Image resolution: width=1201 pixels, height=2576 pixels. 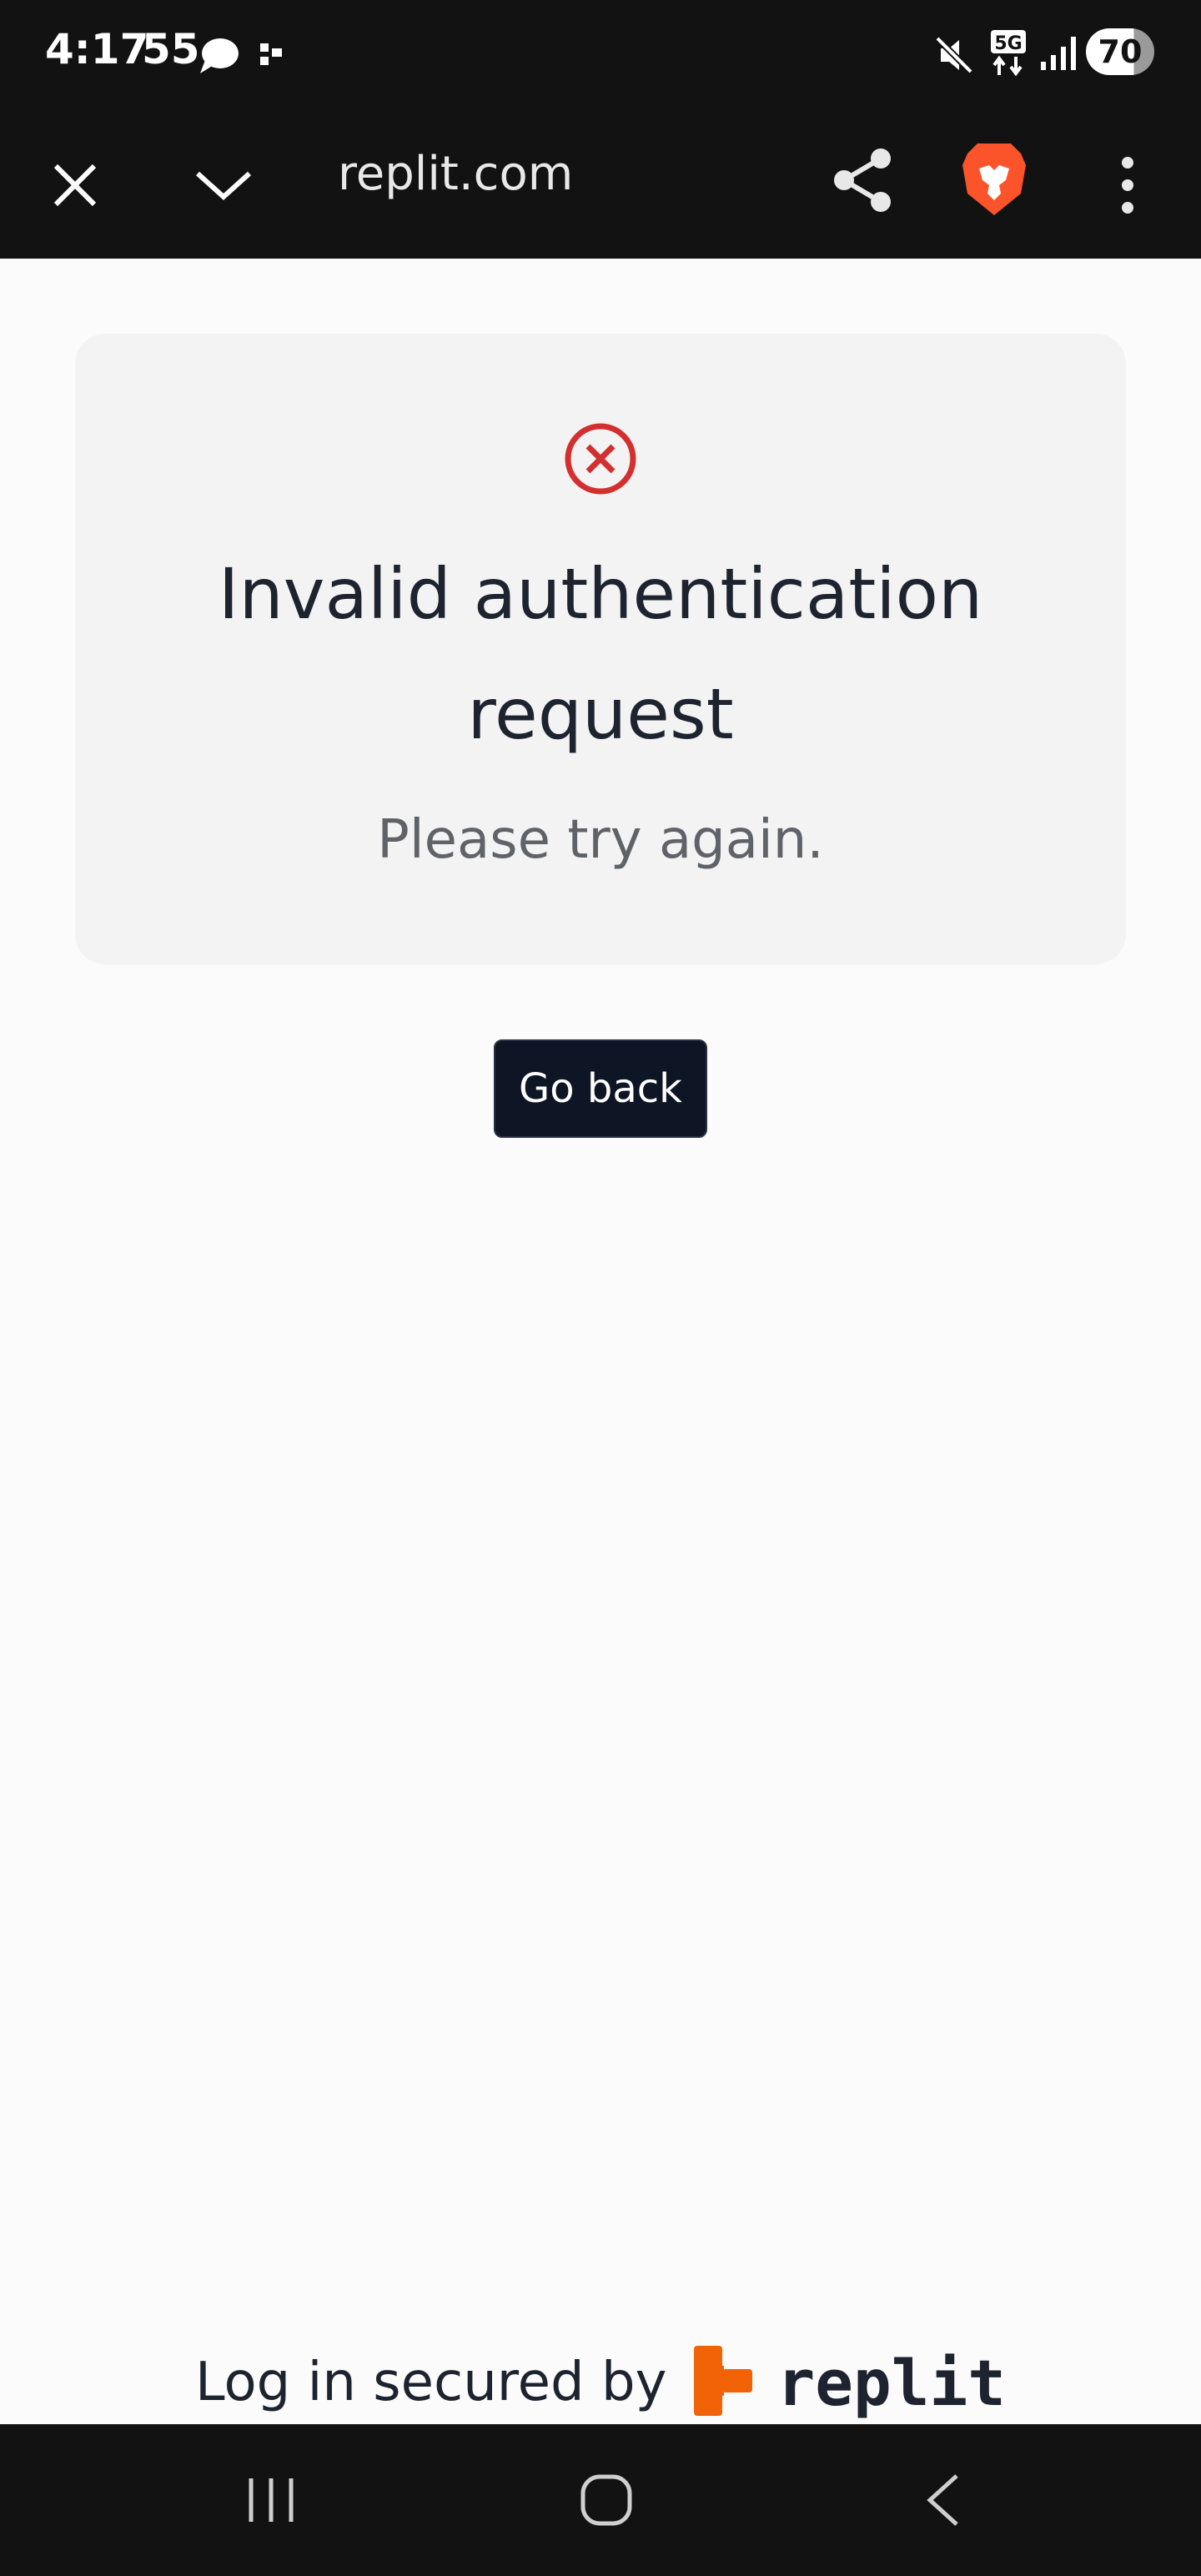 What do you see at coordinates (601, 183) in the screenshot?
I see `browser-toolbar: replit.com` at bounding box center [601, 183].